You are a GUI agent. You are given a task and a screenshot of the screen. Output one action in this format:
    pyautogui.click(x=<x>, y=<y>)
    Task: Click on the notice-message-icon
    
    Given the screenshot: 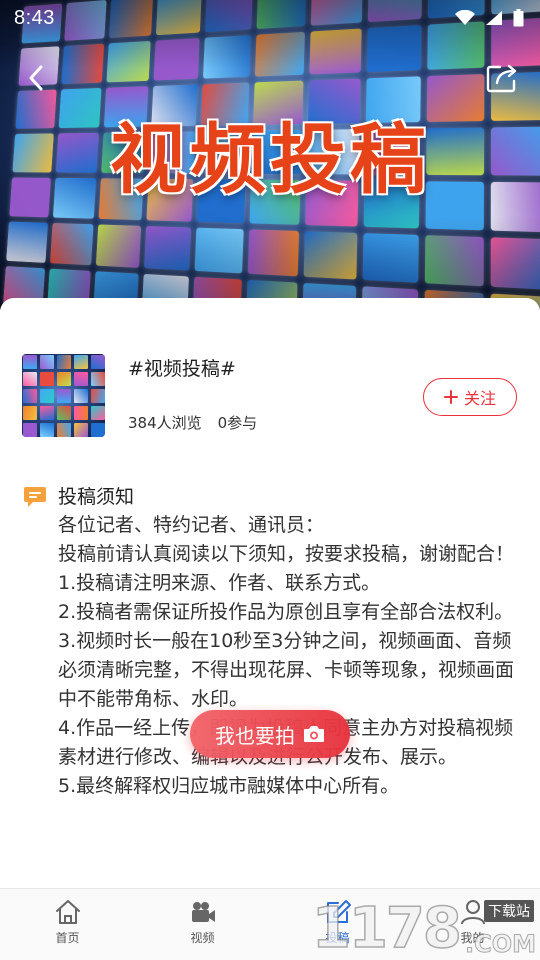 What is the action you would take?
    pyautogui.click(x=35, y=497)
    